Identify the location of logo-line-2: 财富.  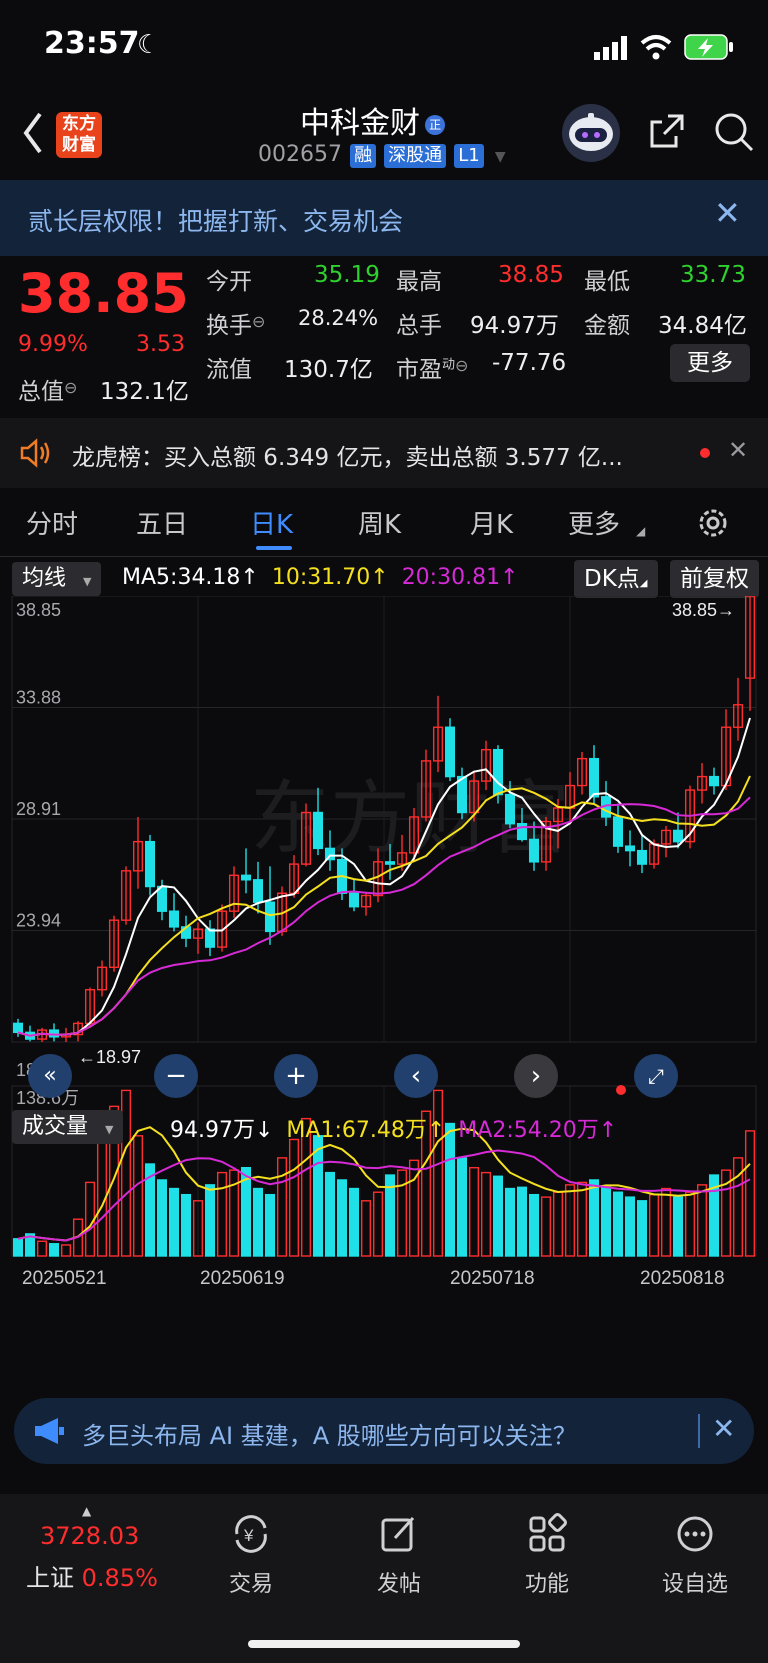
(79, 145).